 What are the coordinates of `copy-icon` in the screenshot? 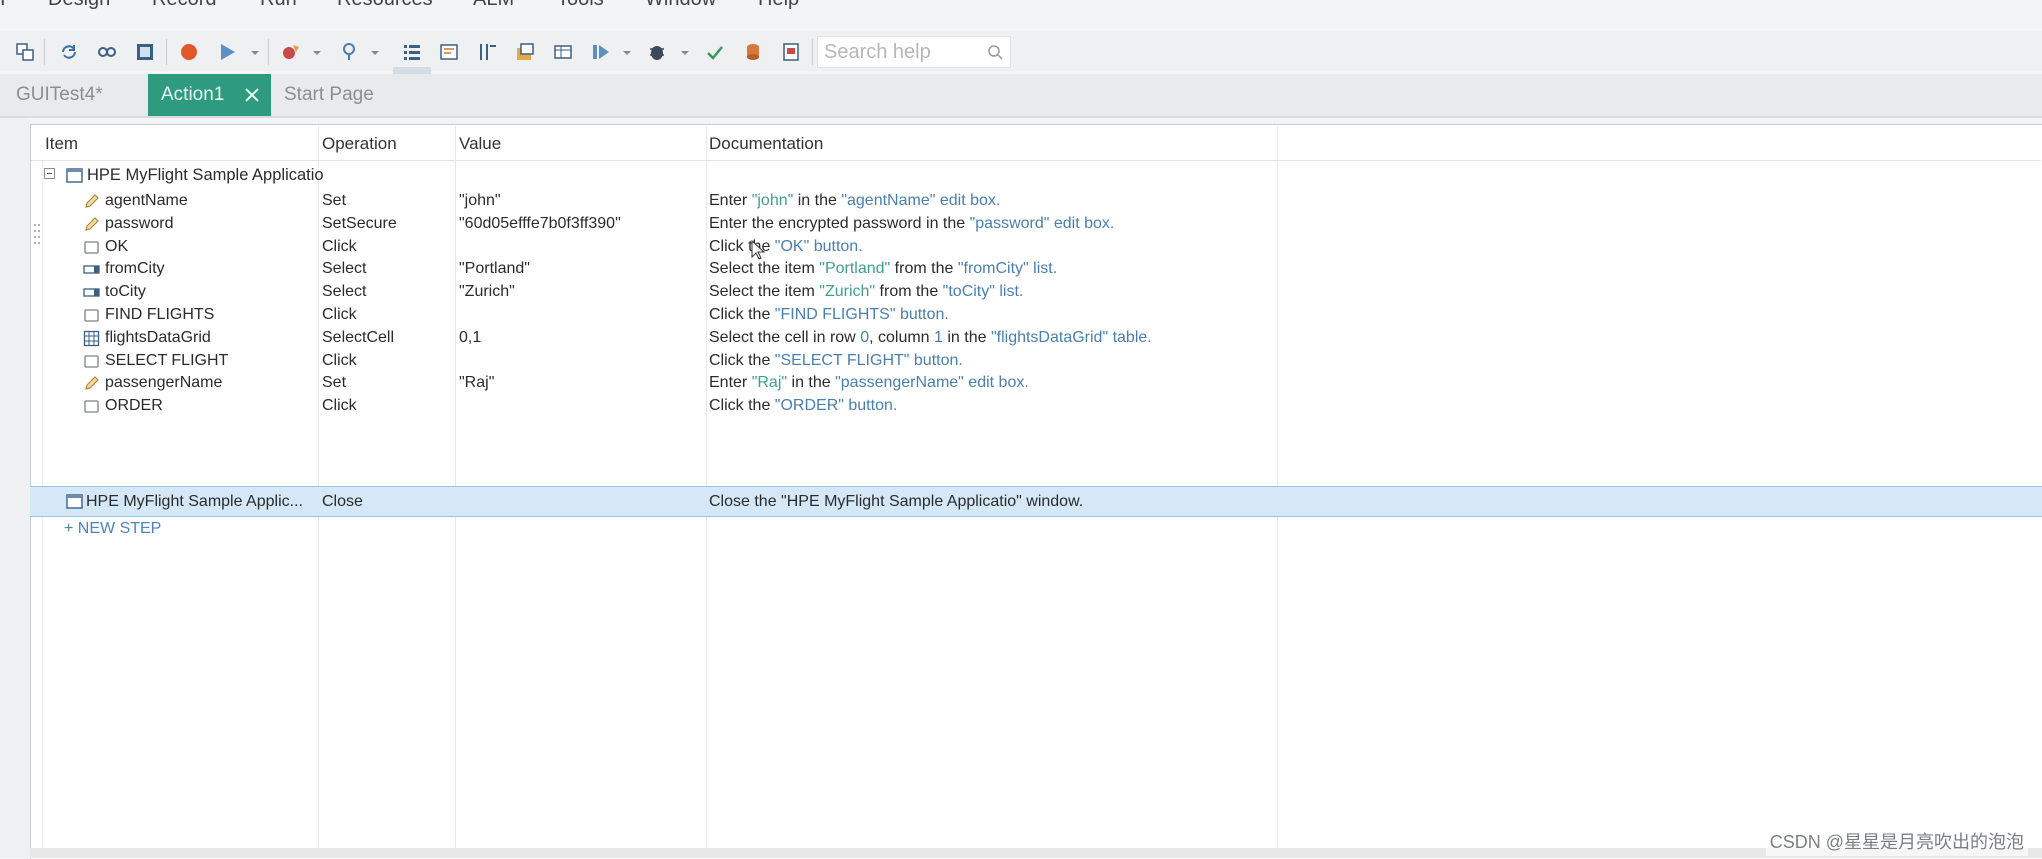 It's located at (25, 52).